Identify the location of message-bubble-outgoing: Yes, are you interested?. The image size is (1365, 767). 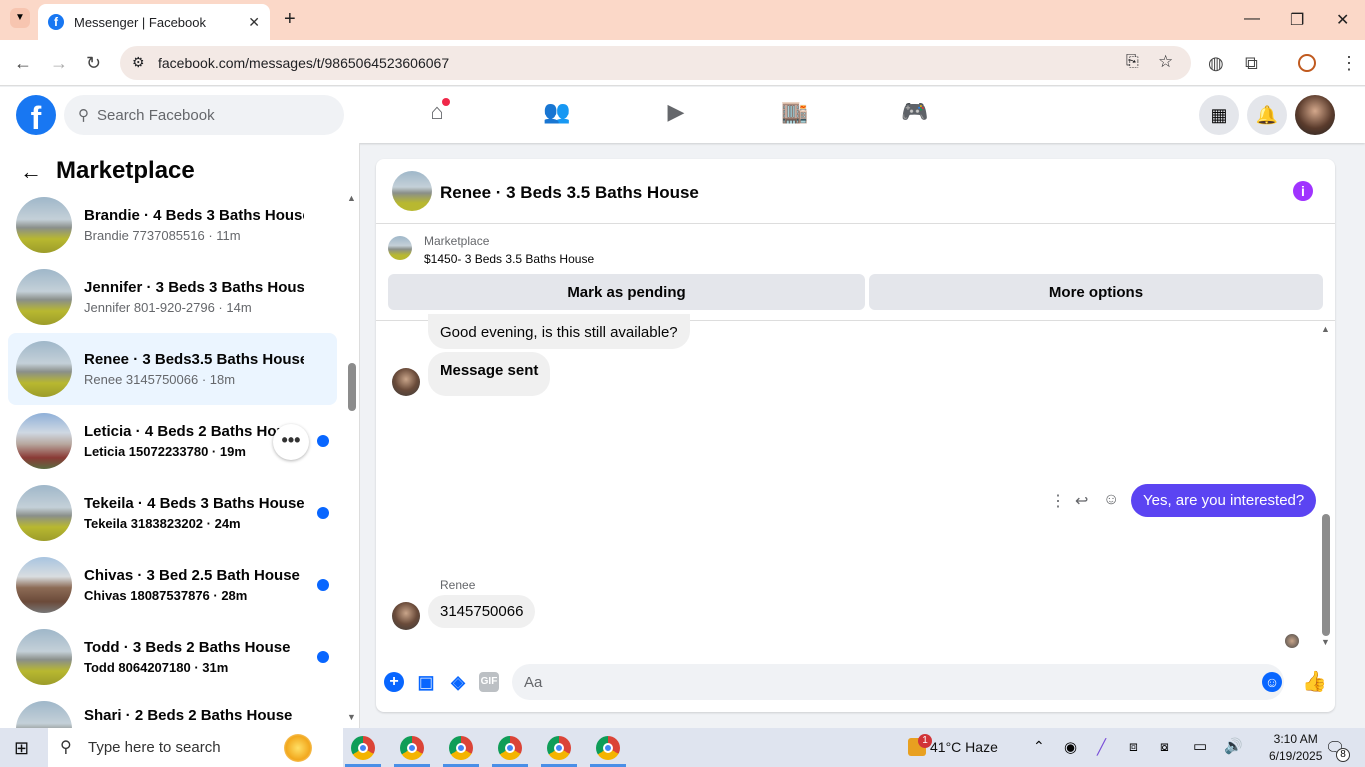
(1224, 500).